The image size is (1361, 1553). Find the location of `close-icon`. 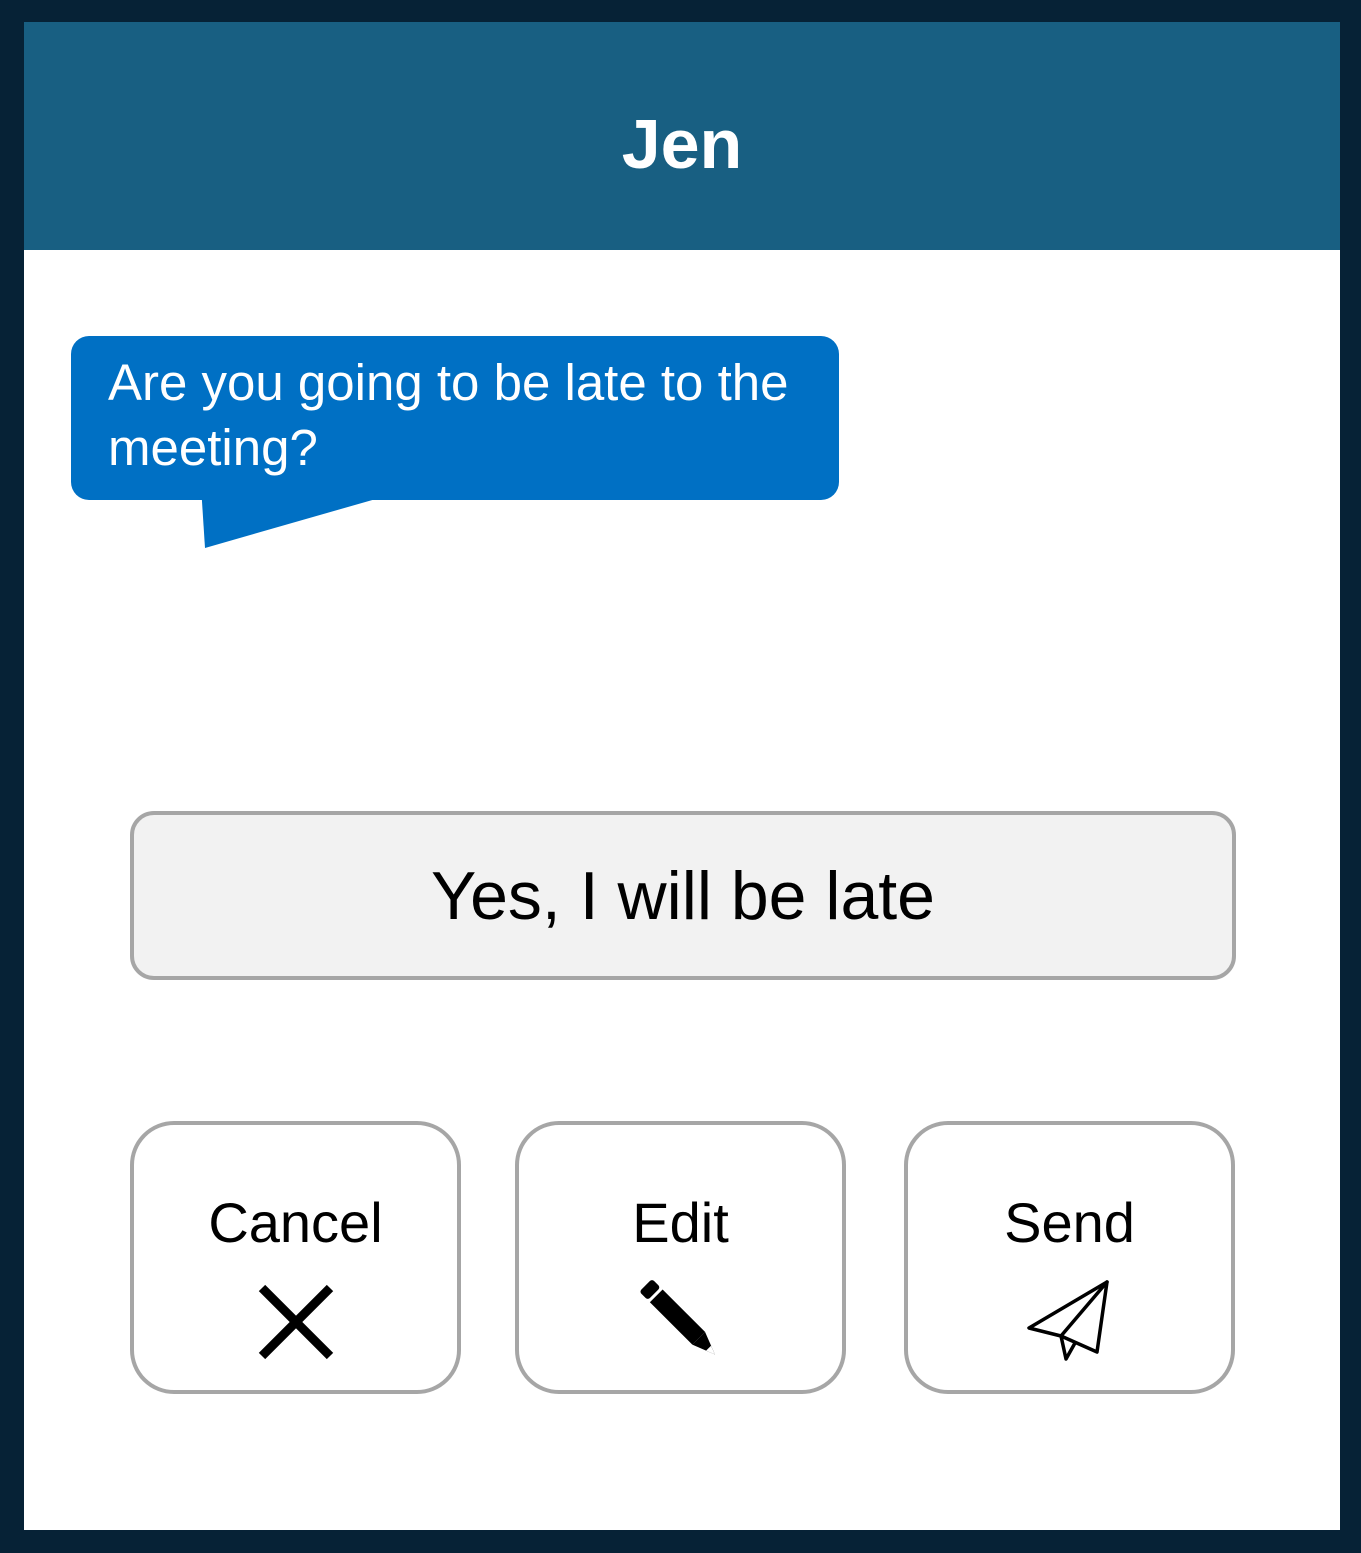

close-icon is located at coordinates (295, 1322).